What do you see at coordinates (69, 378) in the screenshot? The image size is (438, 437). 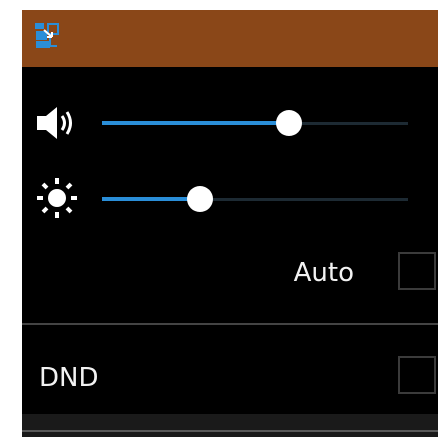 I see `dnd-label: DND` at bounding box center [69, 378].